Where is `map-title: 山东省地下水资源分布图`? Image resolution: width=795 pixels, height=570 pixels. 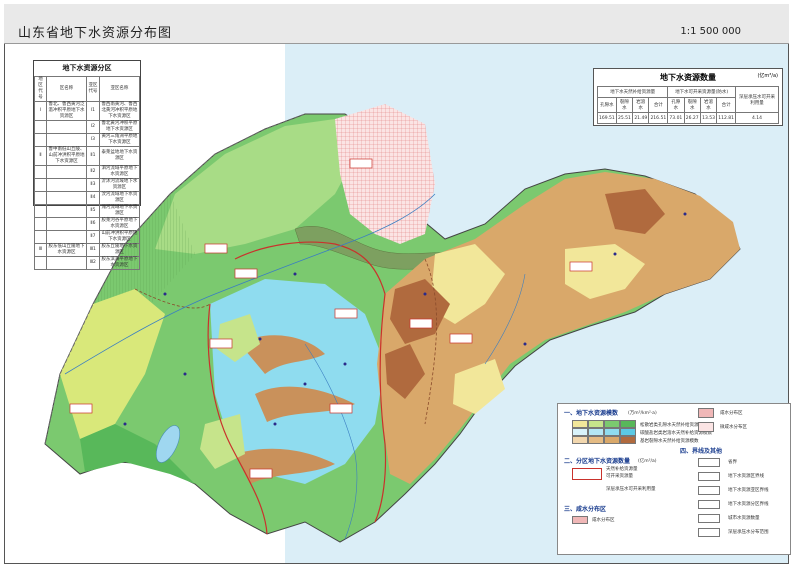 map-title: 山东省地下水资源分布图 is located at coordinates (95, 33).